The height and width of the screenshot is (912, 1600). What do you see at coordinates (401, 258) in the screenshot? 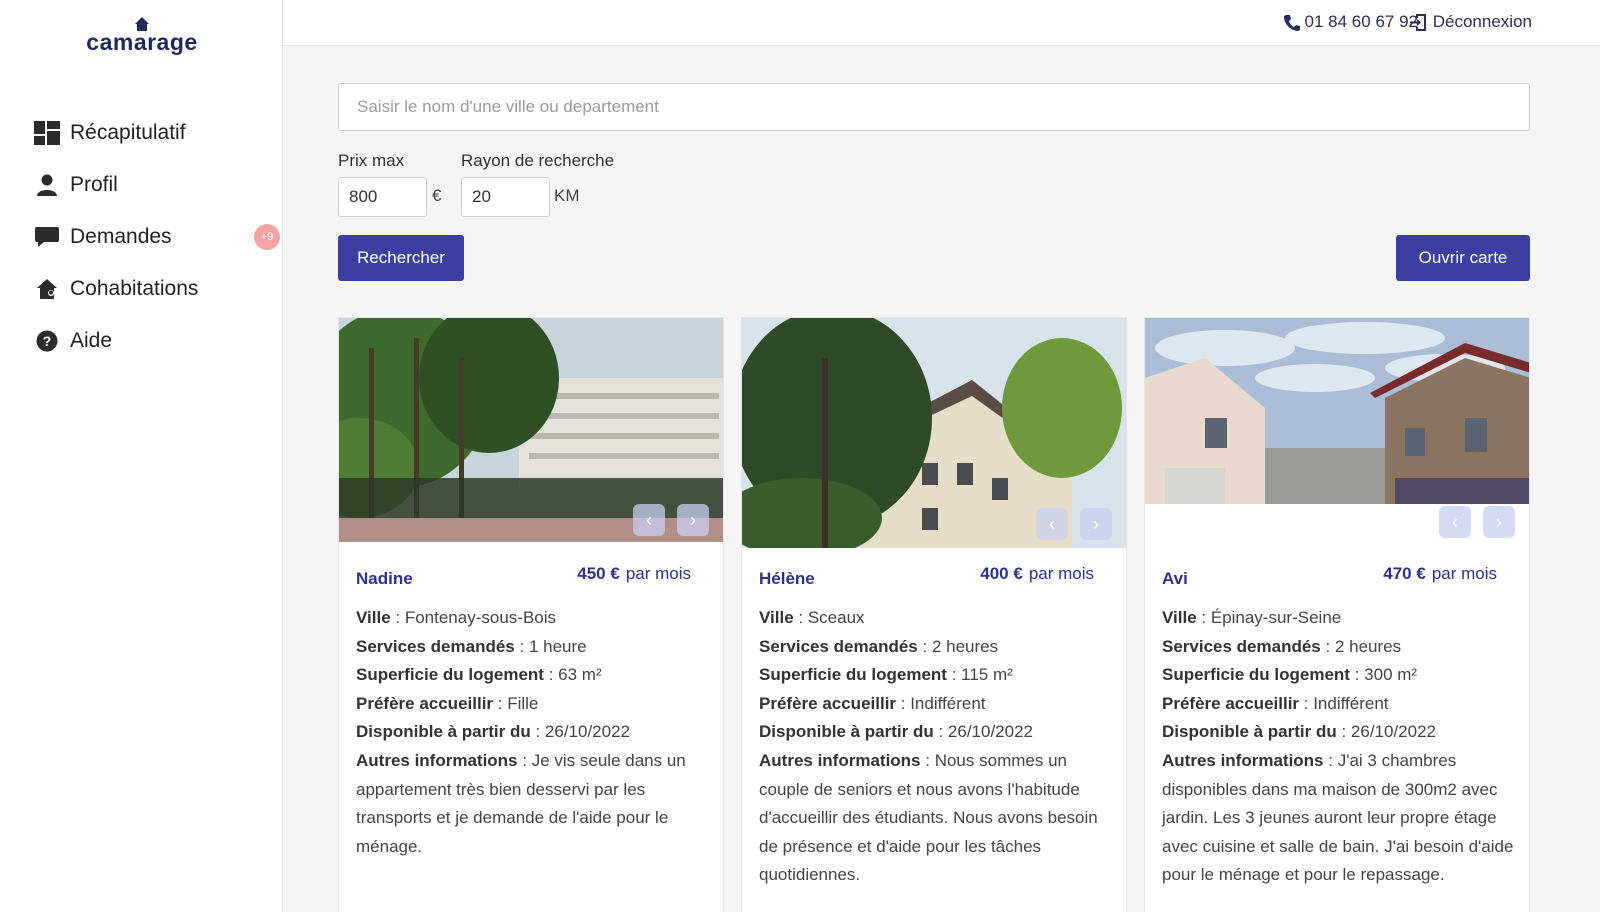
I see `search-button: Rechercher` at bounding box center [401, 258].